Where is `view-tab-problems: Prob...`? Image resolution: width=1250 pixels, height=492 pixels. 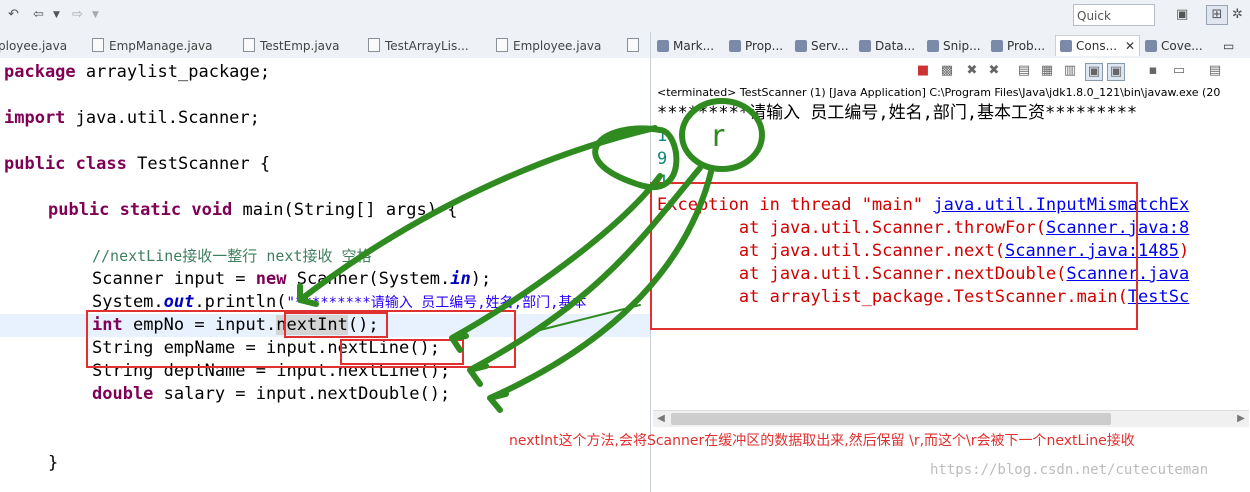 view-tab-problems: Prob... is located at coordinates (1018, 46).